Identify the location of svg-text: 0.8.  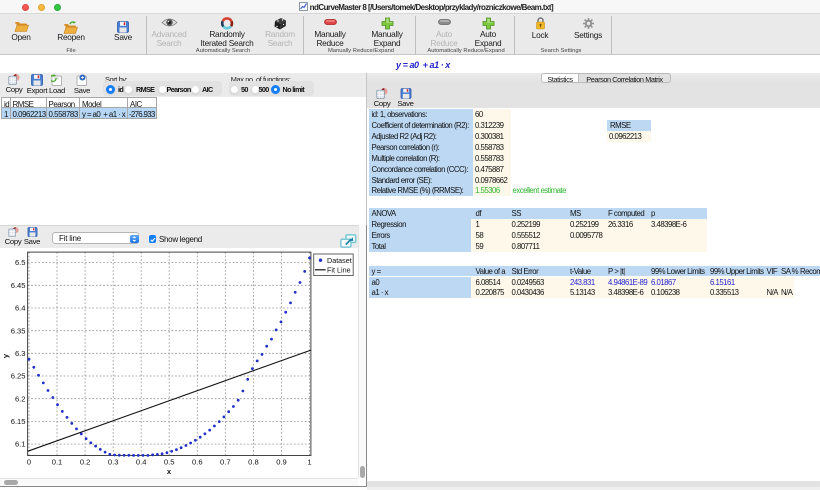
(253, 462).